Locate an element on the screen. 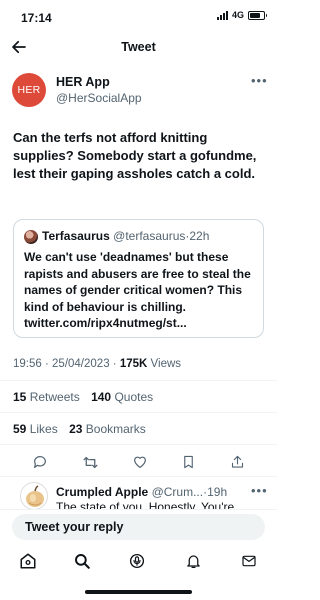 The width and height of the screenshot is (320, 600). quoted-avatar is located at coordinates (31, 237).